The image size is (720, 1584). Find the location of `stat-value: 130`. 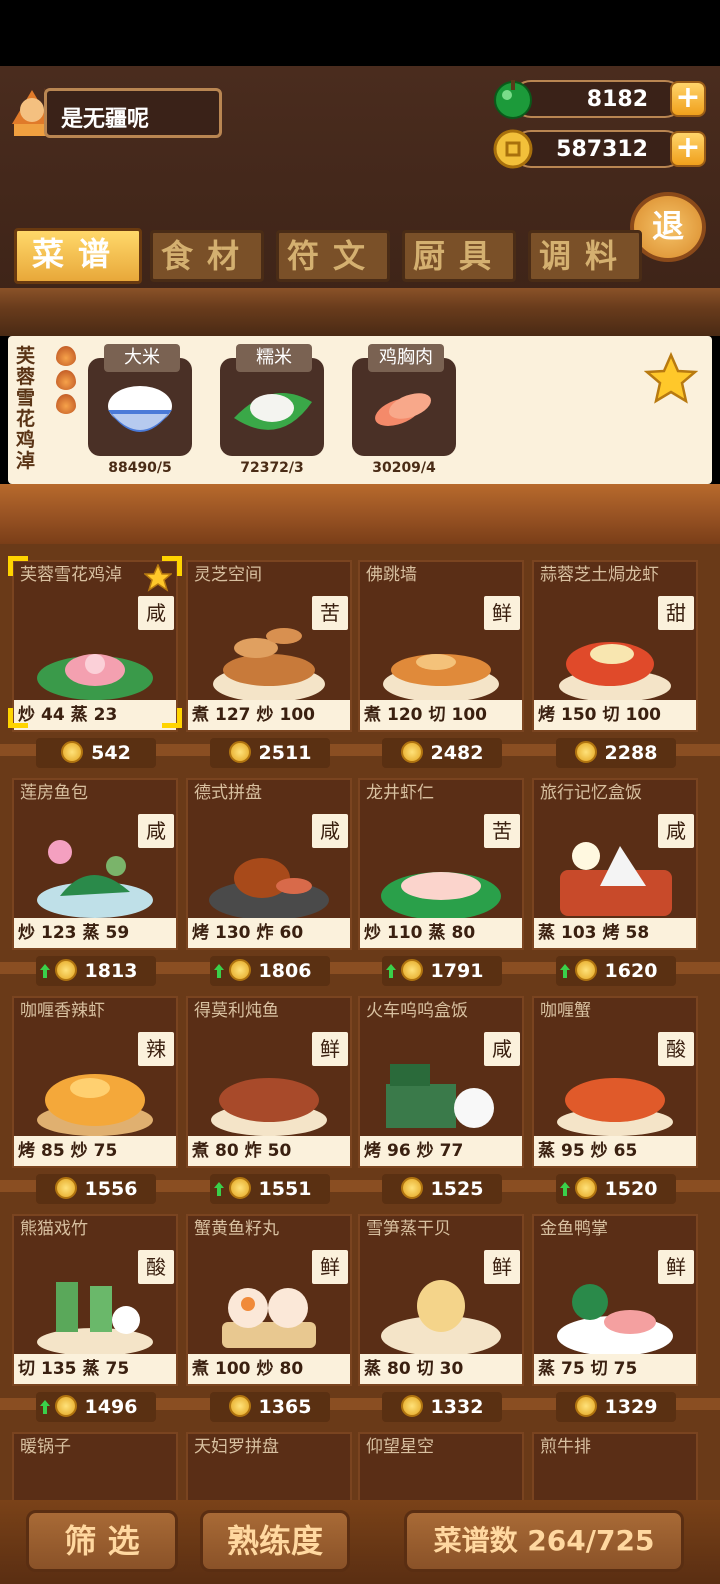

stat-value: 130 is located at coordinates (233, 933).